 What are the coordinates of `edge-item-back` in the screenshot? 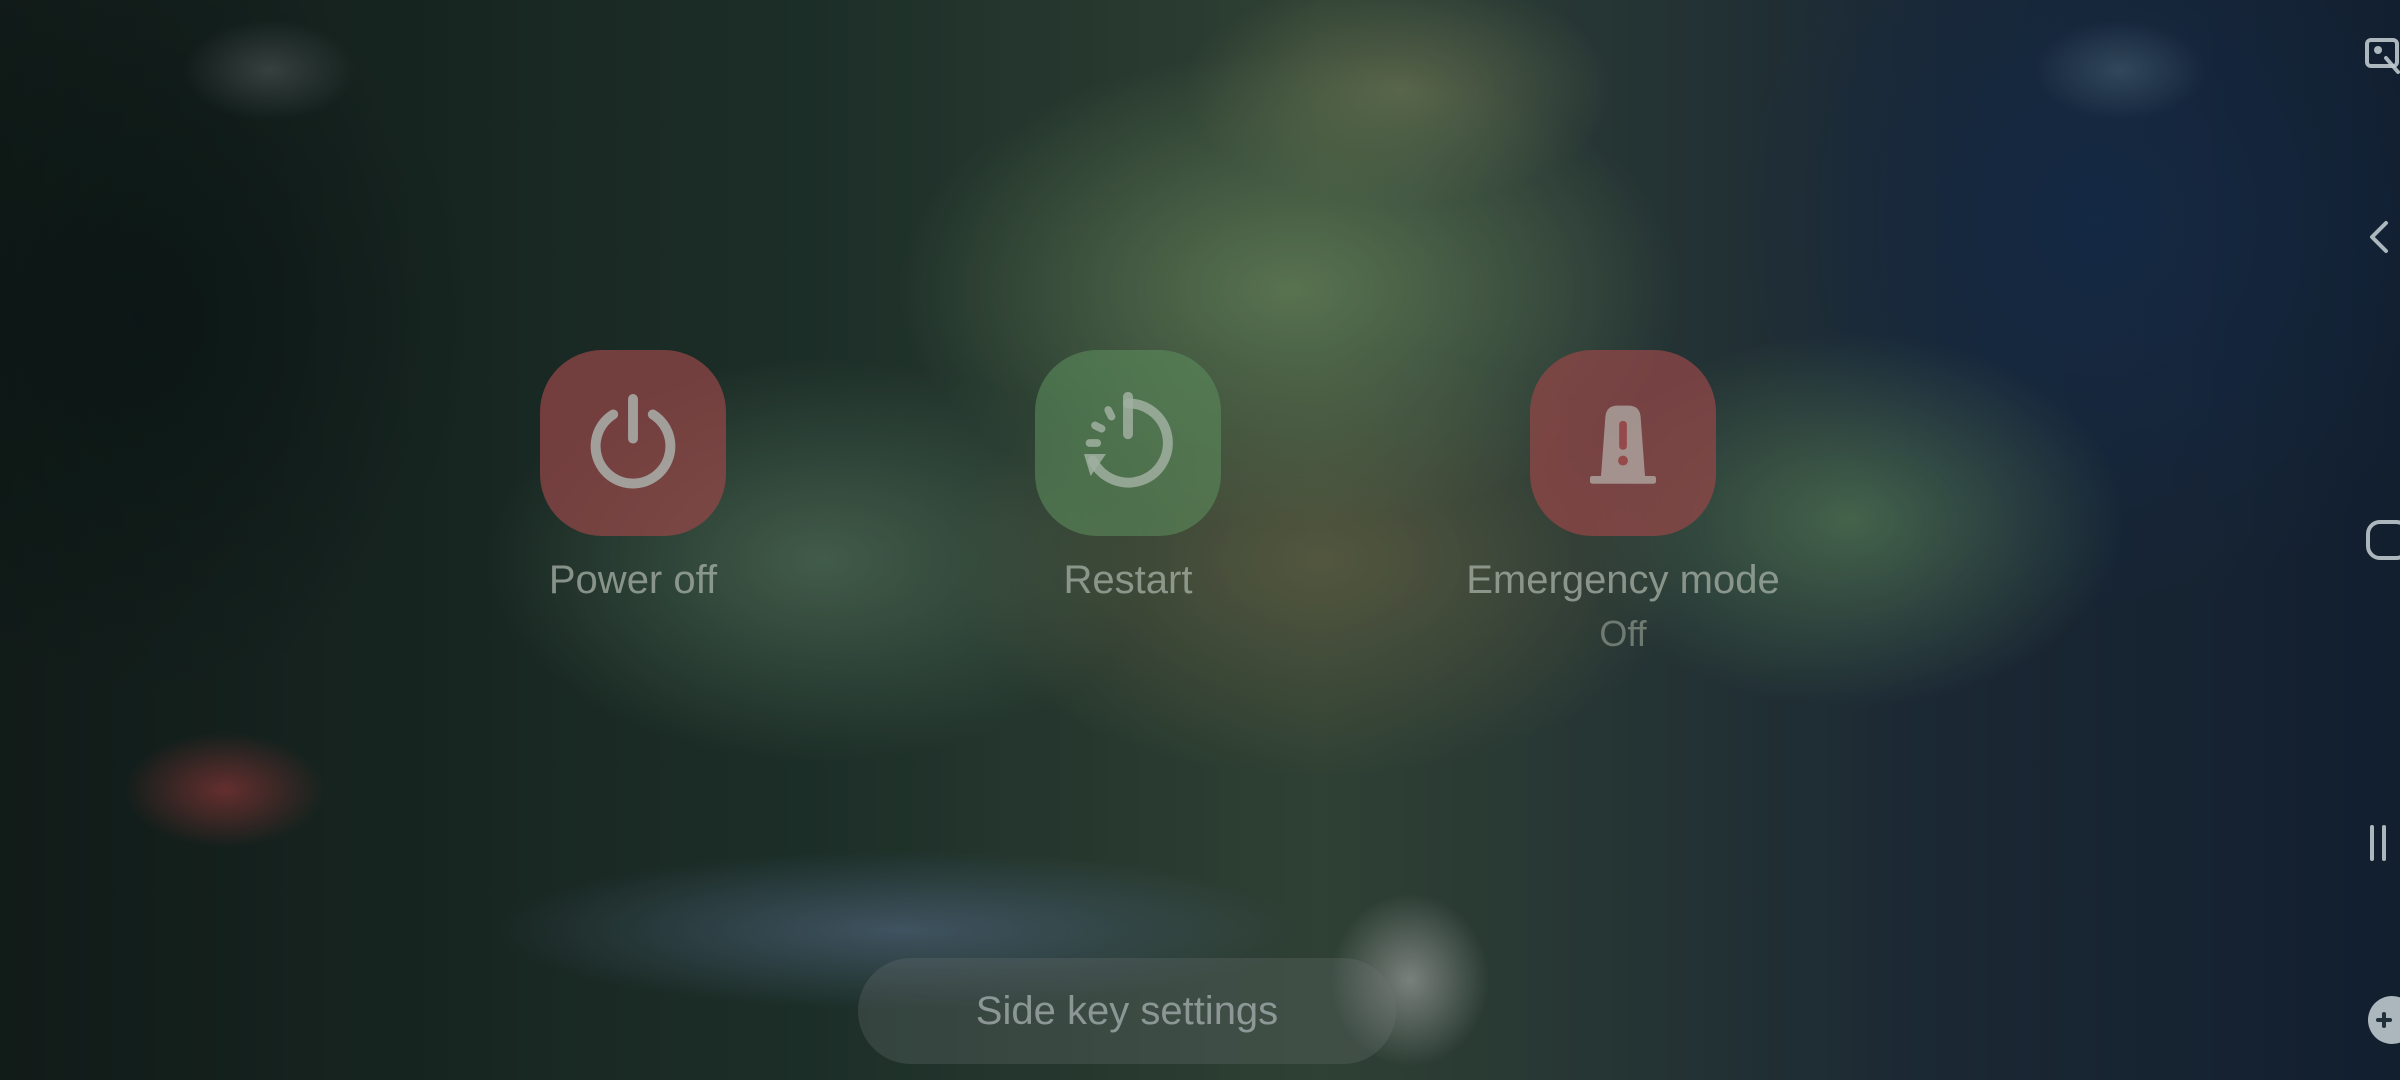 It's located at (2382, 237).